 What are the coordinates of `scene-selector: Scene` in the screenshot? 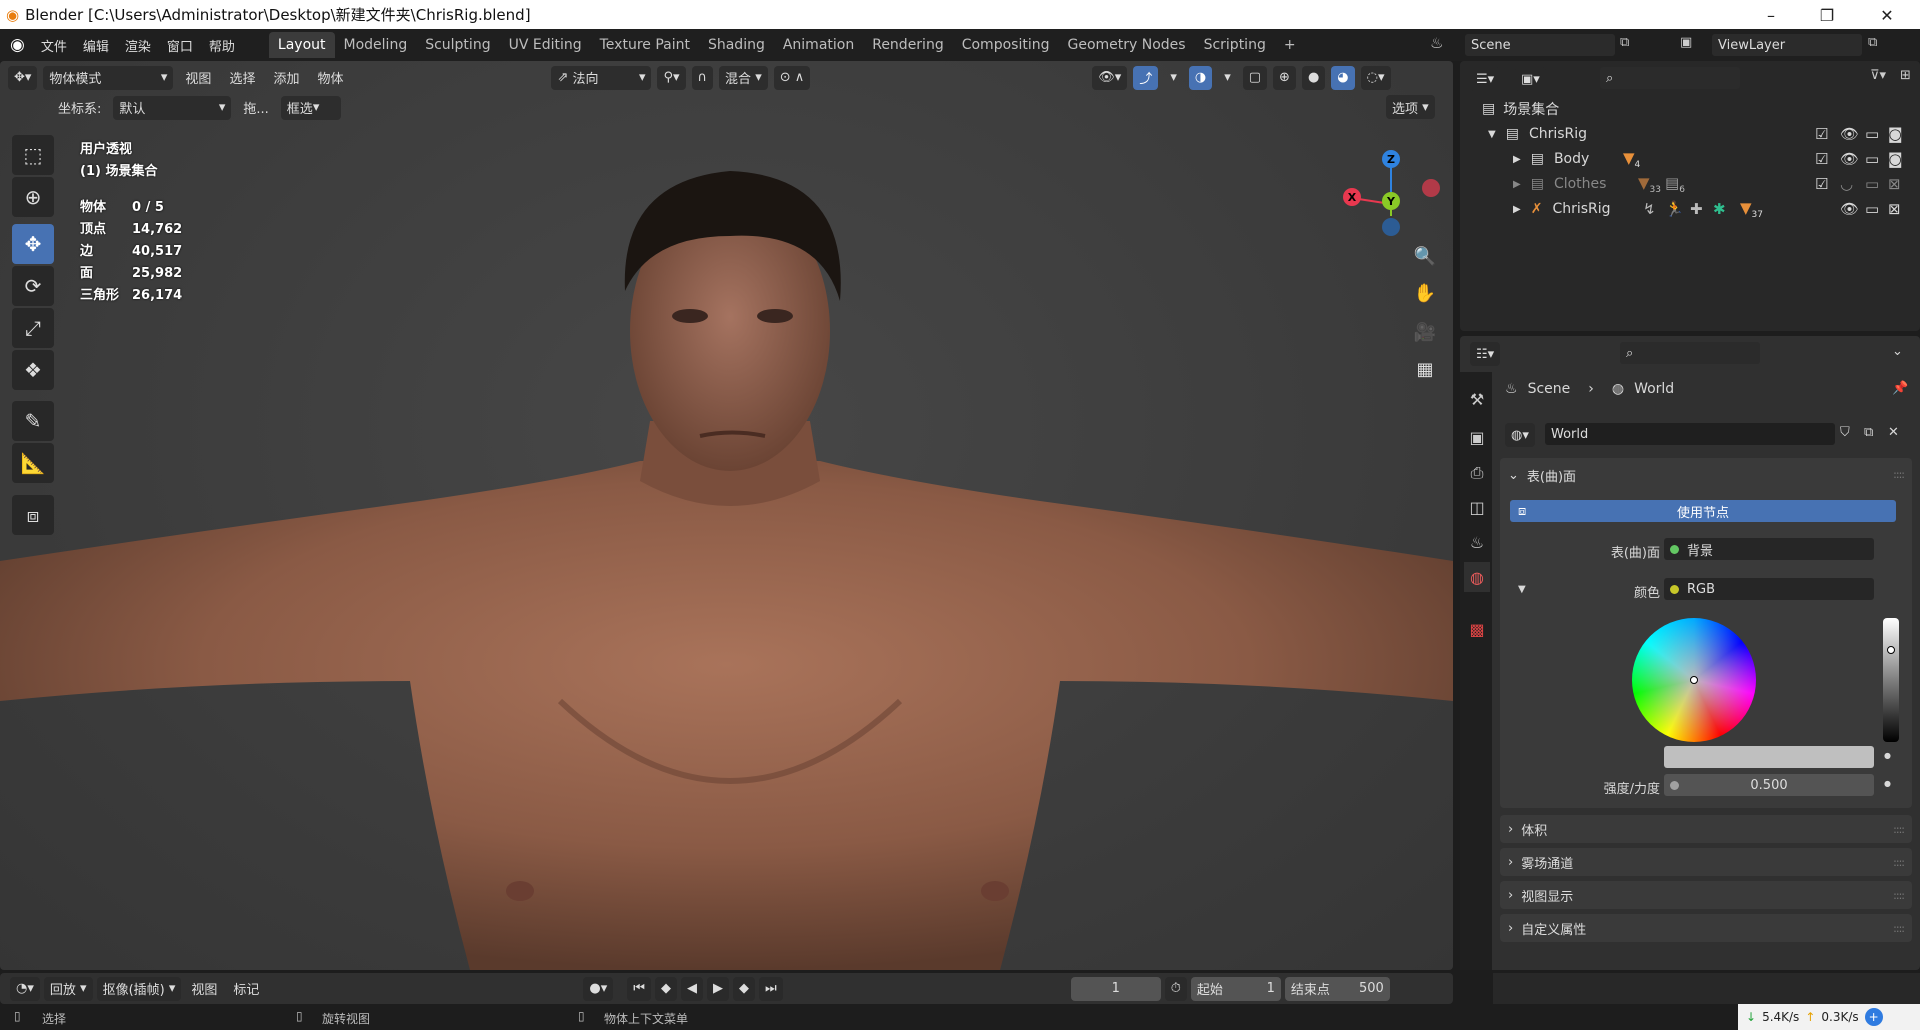 It's located at (1540, 45).